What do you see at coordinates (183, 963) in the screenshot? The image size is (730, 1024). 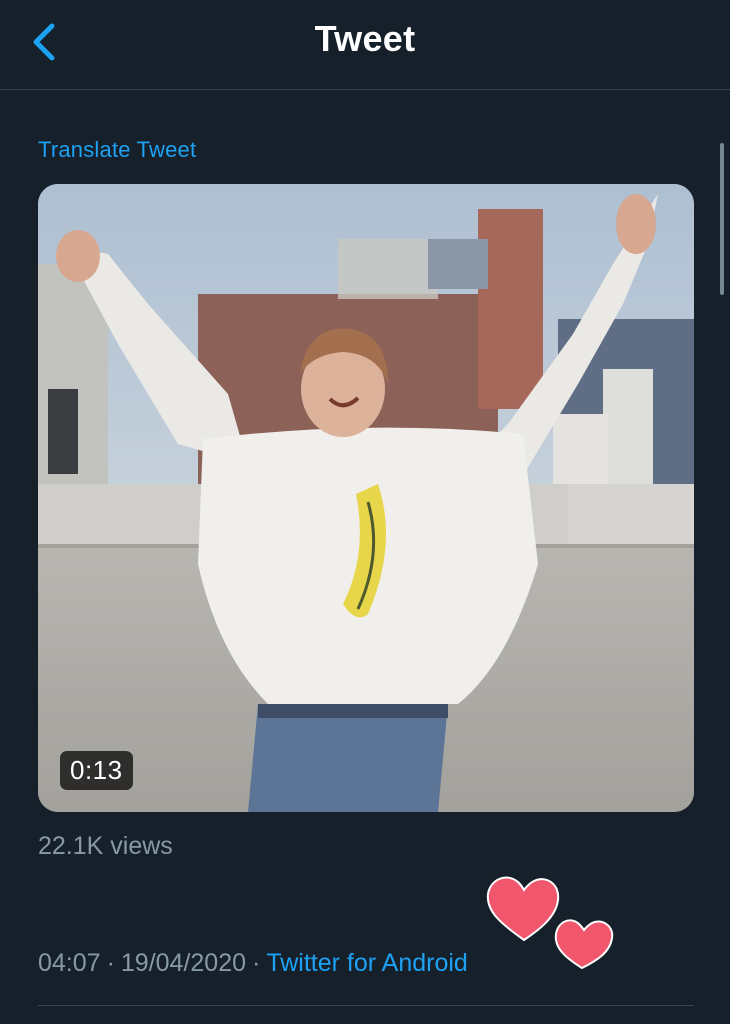 I see `tweet-date: 19/04/2020` at bounding box center [183, 963].